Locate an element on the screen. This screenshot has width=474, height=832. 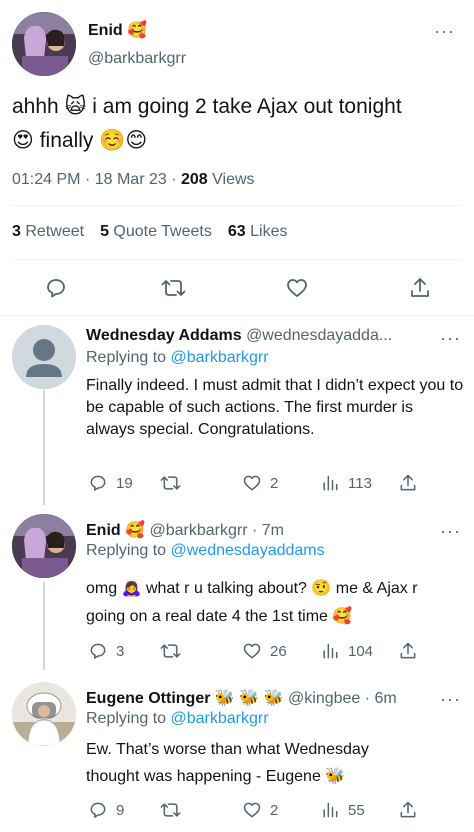
tweet-meta: 01:24 PM · 18 Mar 23 · 208 Views is located at coordinates (133, 180).